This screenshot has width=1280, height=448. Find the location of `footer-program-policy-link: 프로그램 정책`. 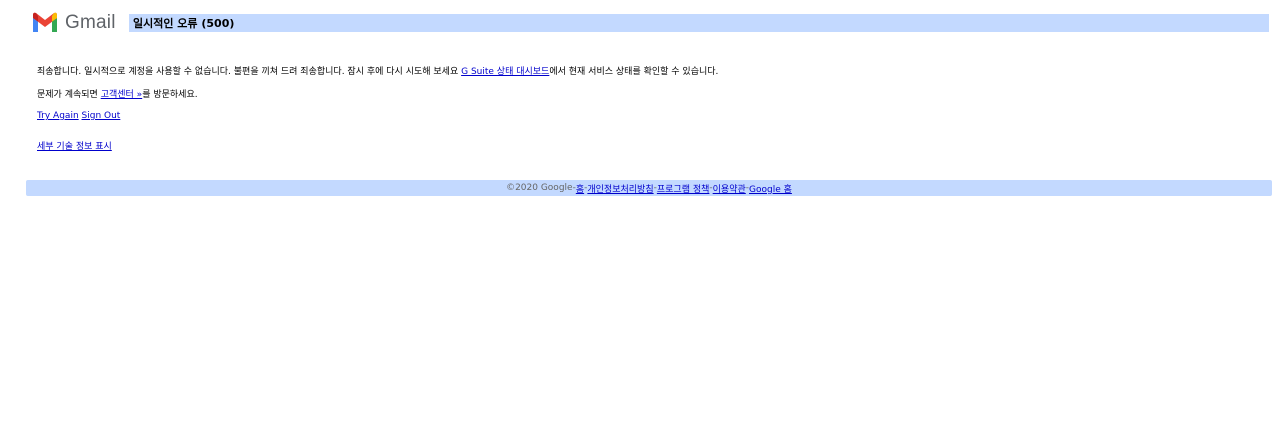

footer-program-policy-link: 프로그램 정책 is located at coordinates (683, 188).